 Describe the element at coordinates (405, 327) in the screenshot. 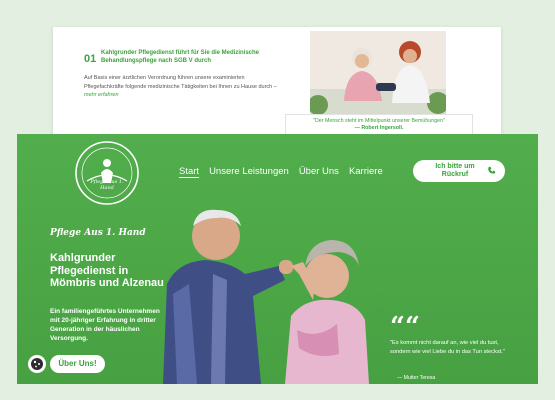

I see `quote-icon: ““` at that location.